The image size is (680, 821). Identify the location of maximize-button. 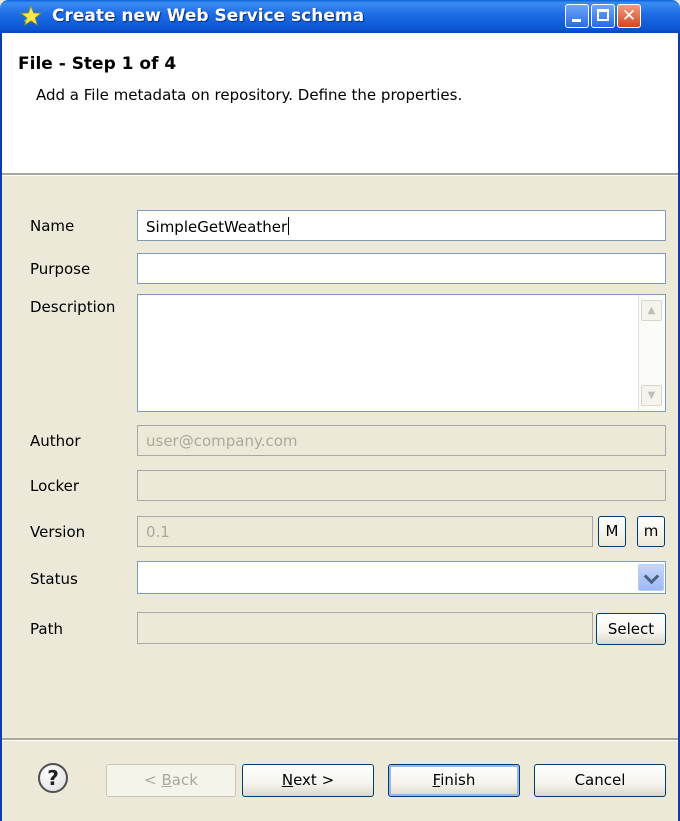
(603, 16).